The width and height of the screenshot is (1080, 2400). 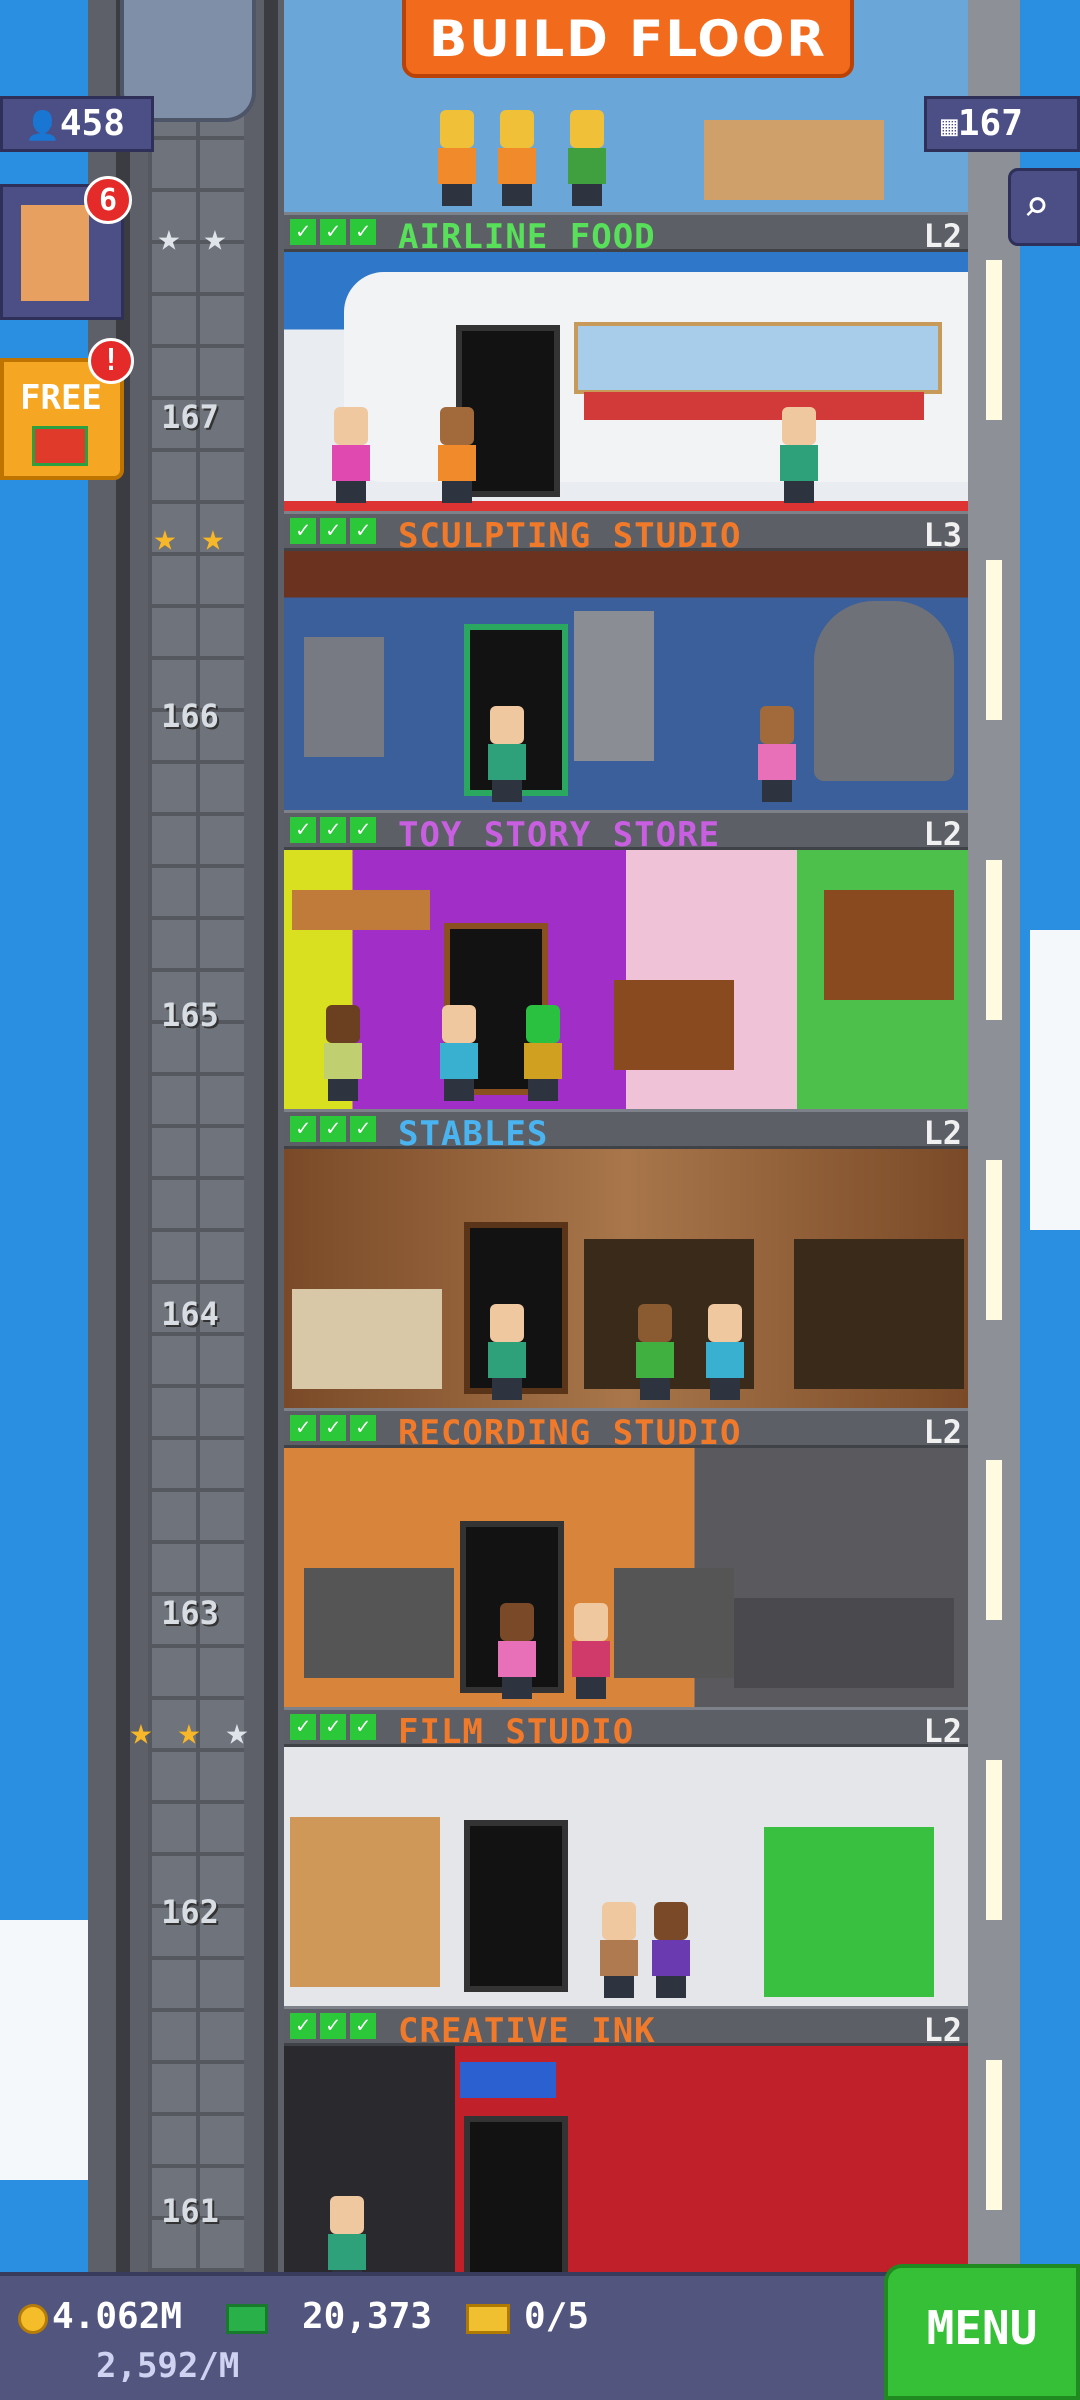 I want to click on floor-number-162: 162, so click(x=190, y=1912).